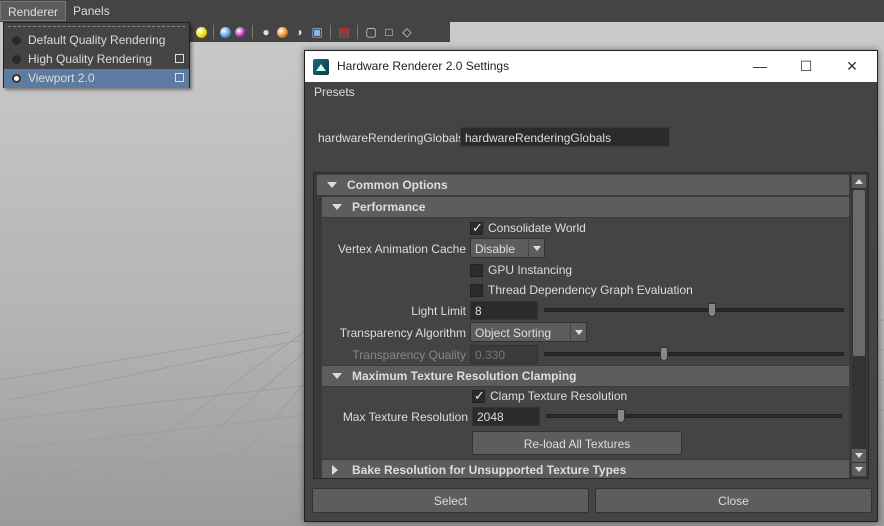 The width and height of the screenshot is (884, 526). What do you see at coordinates (96, 26) in the screenshot?
I see `tear-off-line` at bounding box center [96, 26].